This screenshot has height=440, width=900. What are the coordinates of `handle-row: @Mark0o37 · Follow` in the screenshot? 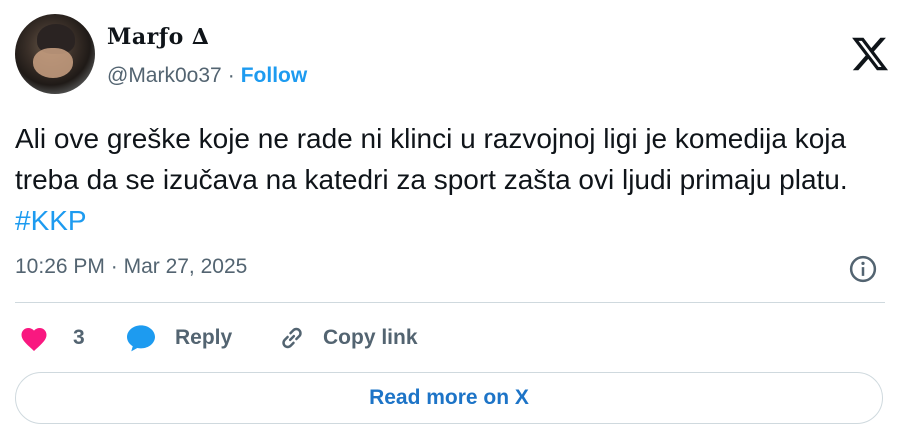 It's located at (207, 76).